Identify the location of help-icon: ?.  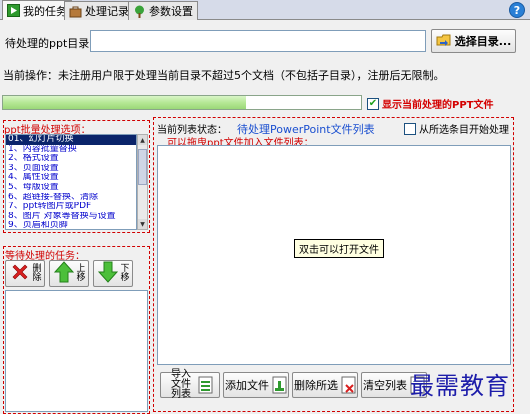
(517, 10).